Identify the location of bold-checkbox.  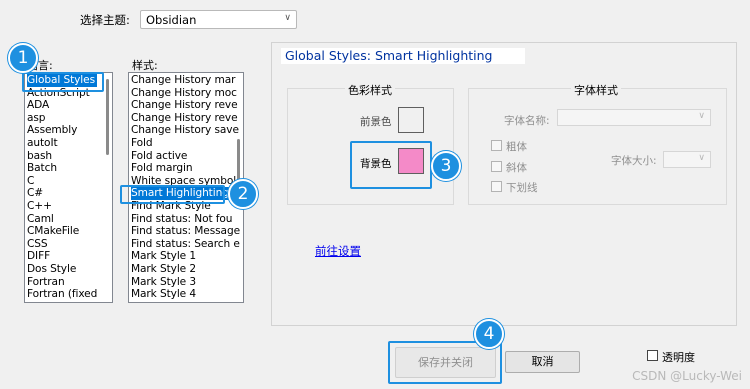
(496, 145).